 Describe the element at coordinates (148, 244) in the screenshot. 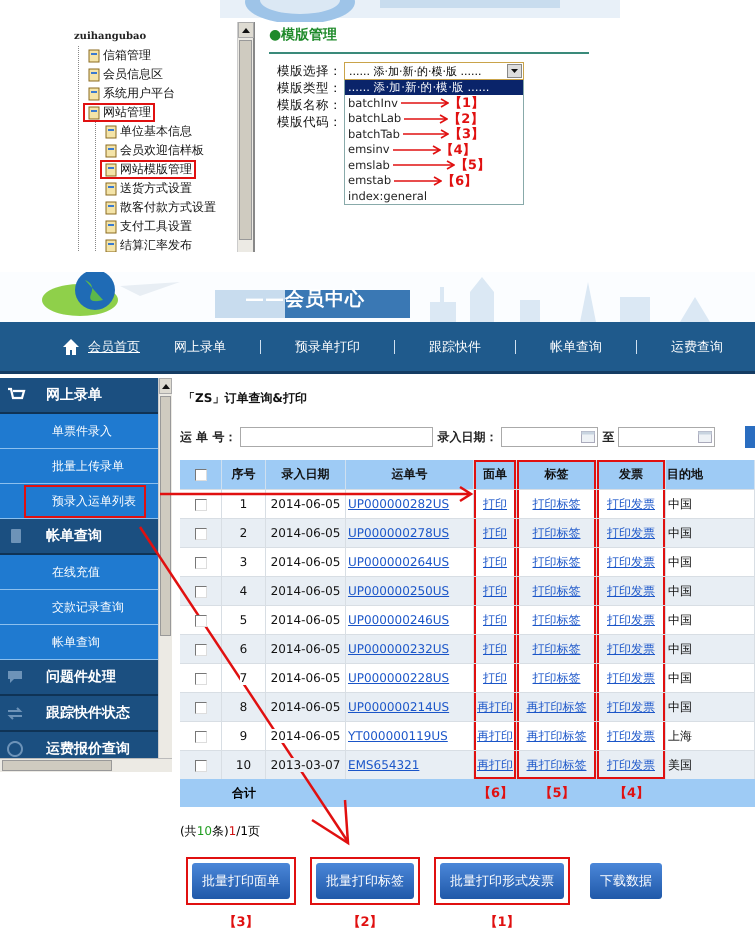

I see `tree-item: 结算汇率发布` at that location.